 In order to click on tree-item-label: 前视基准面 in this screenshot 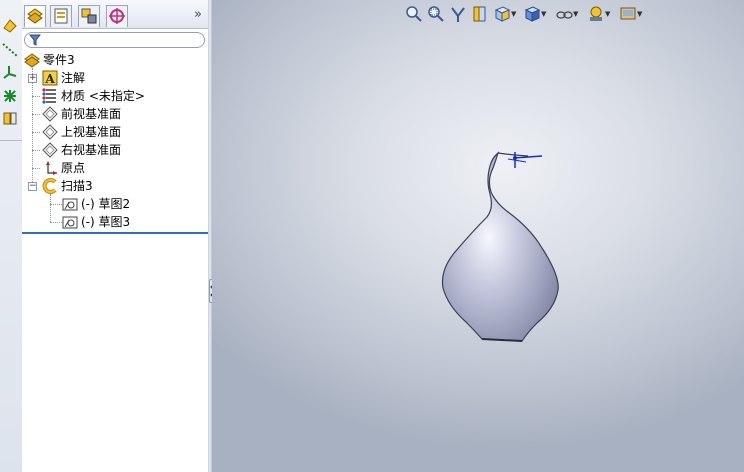, I will do `click(91, 114)`.